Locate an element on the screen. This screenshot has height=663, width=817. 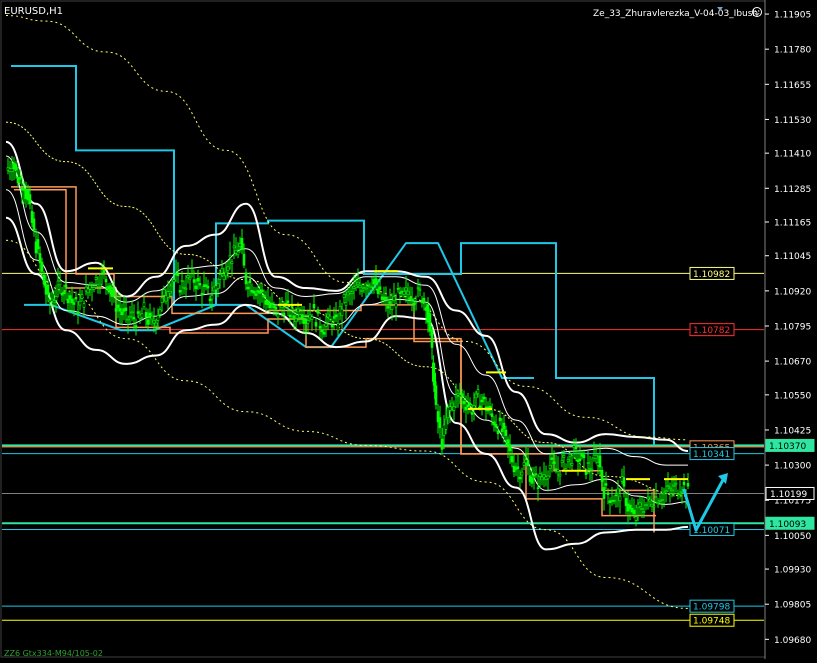
y-tick-label-5: 1.11285 is located at coordinates (792, 190).